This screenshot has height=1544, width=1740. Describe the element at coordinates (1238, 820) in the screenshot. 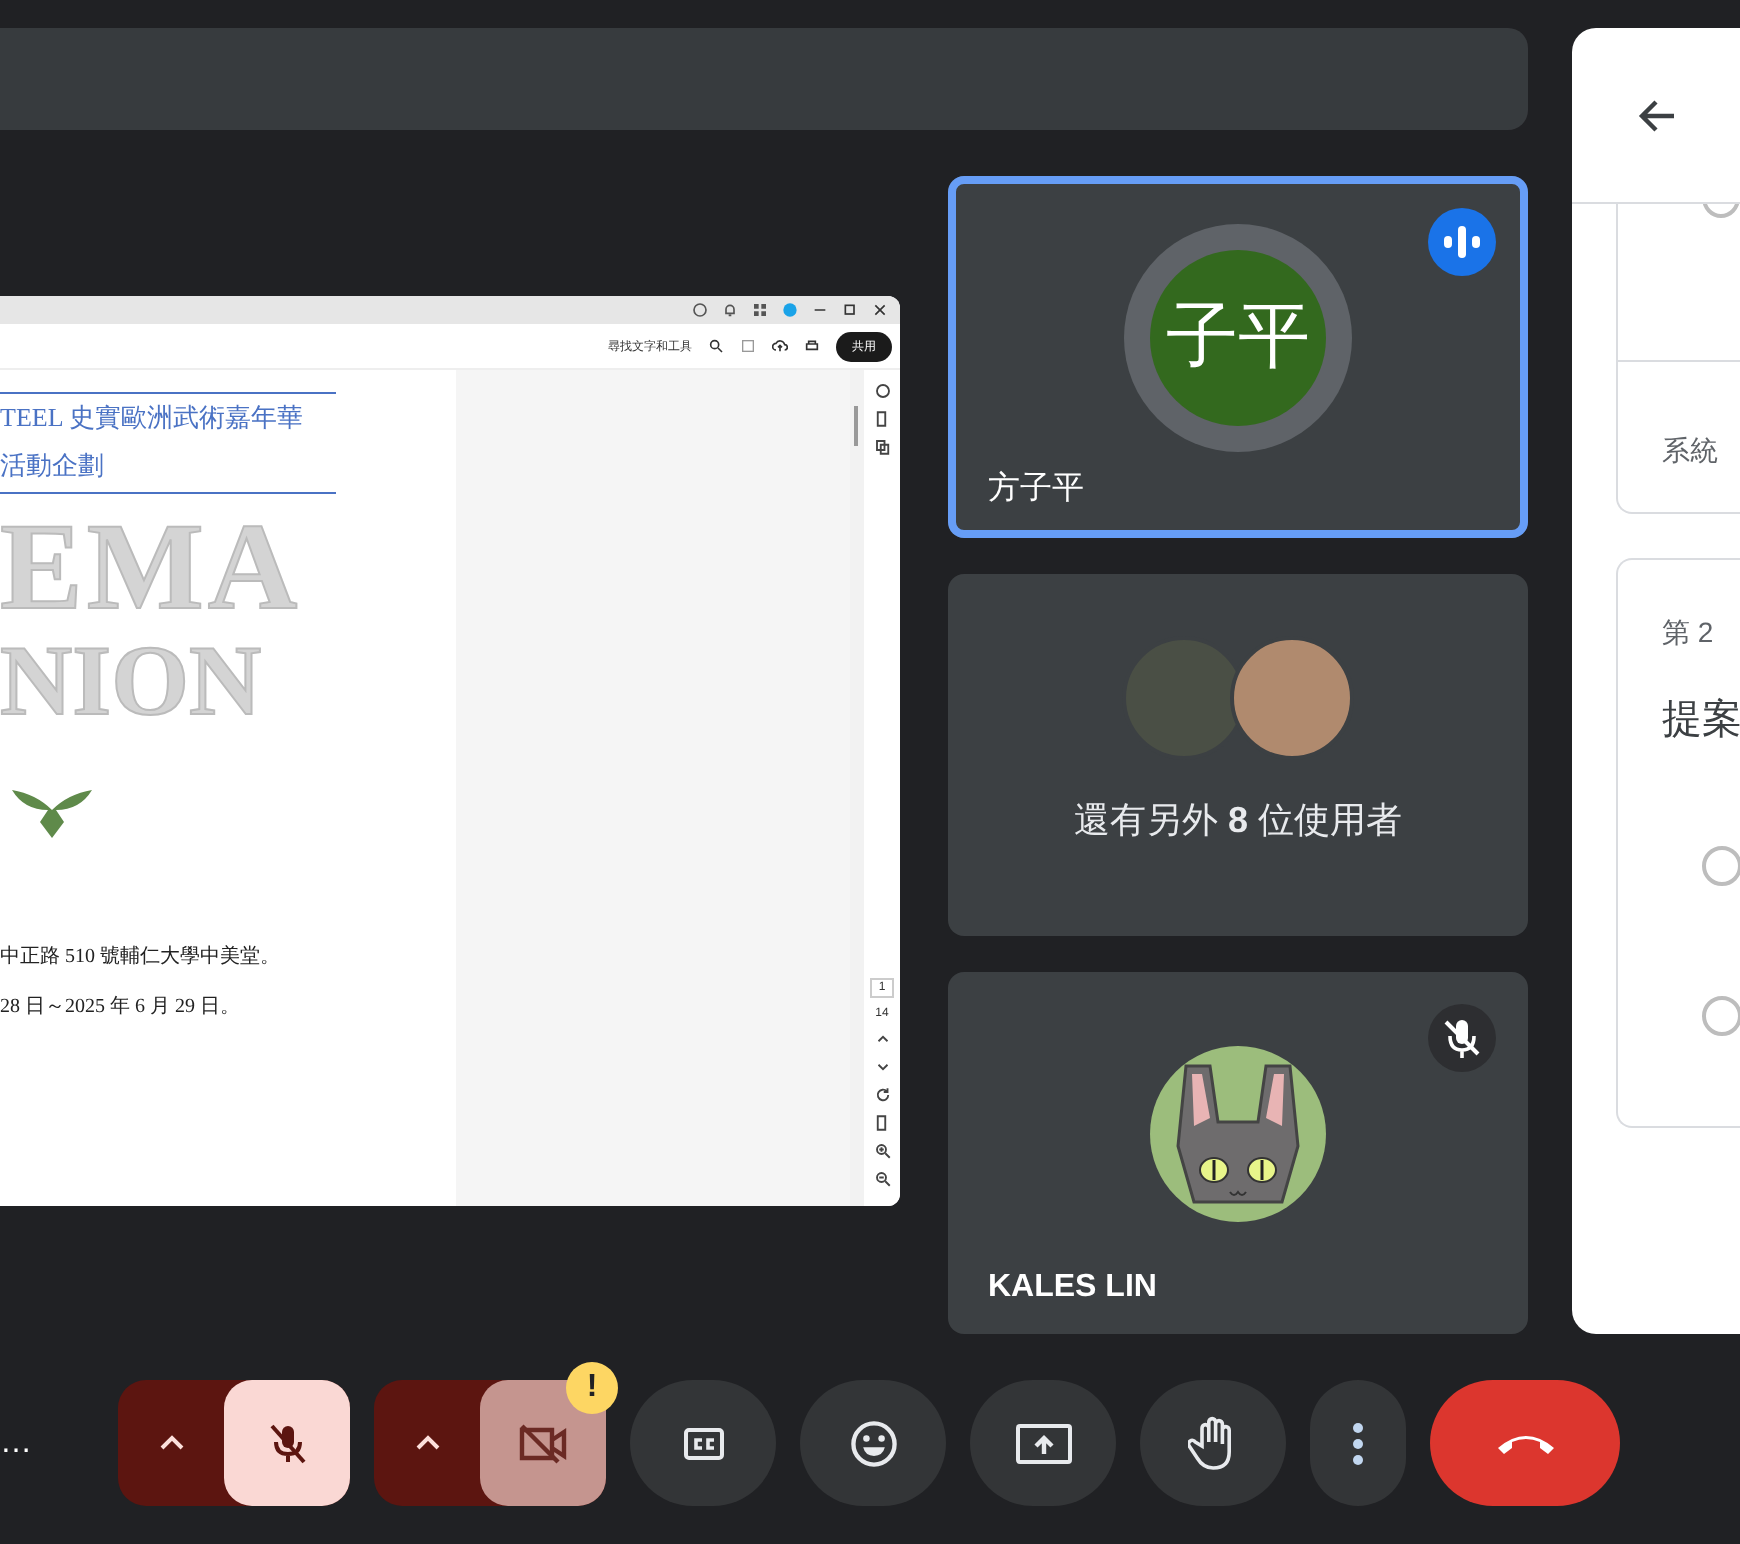

I see `others-count-text: 還有另外 8 位使用者` at that location.